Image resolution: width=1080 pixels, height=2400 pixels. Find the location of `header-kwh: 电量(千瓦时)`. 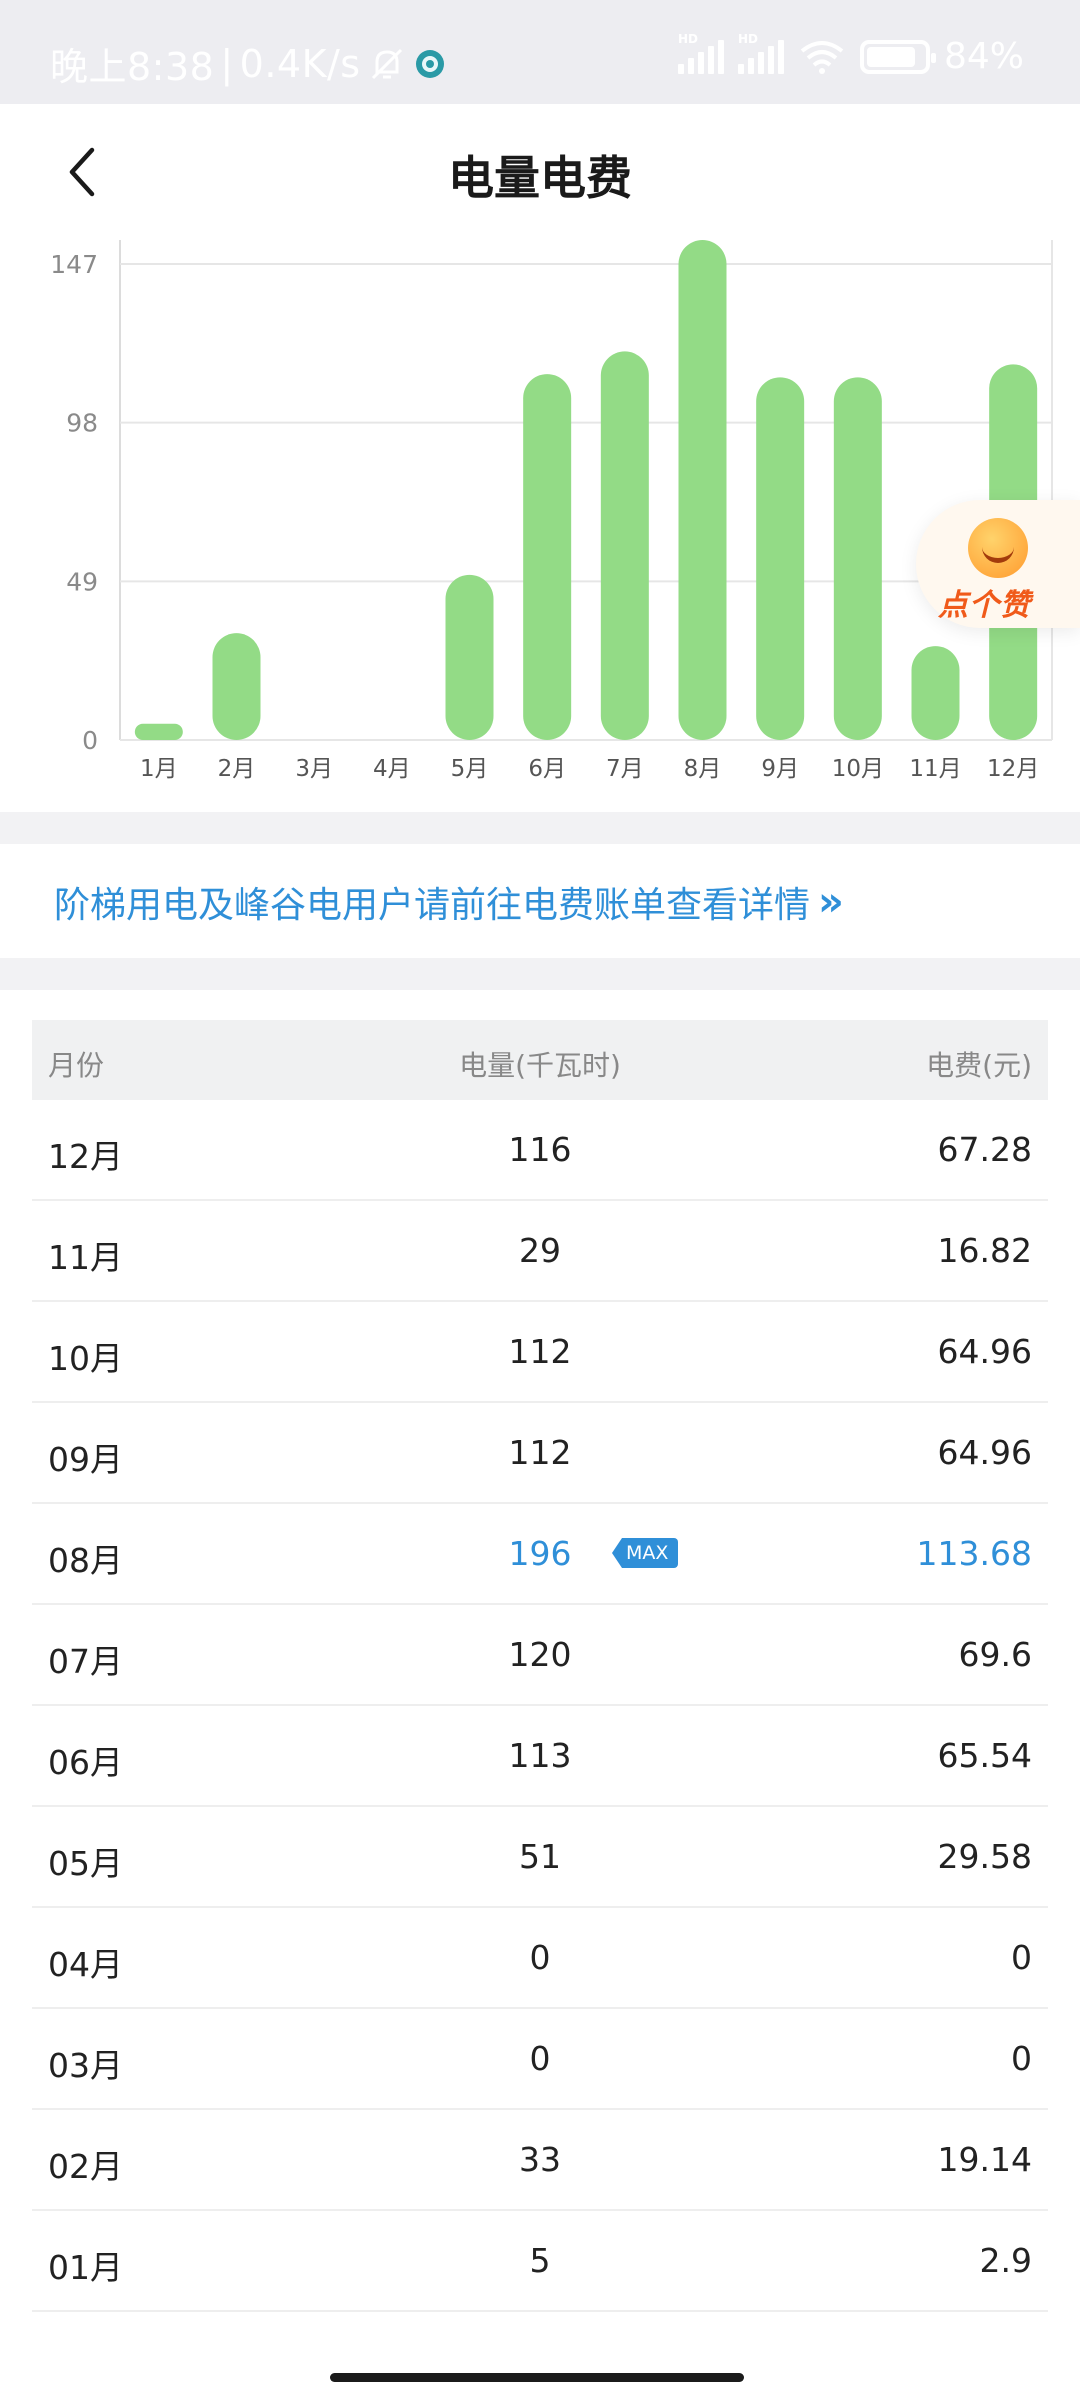

header-kwh: 电量(千瓦时) is located at coordinates (540, 1065).